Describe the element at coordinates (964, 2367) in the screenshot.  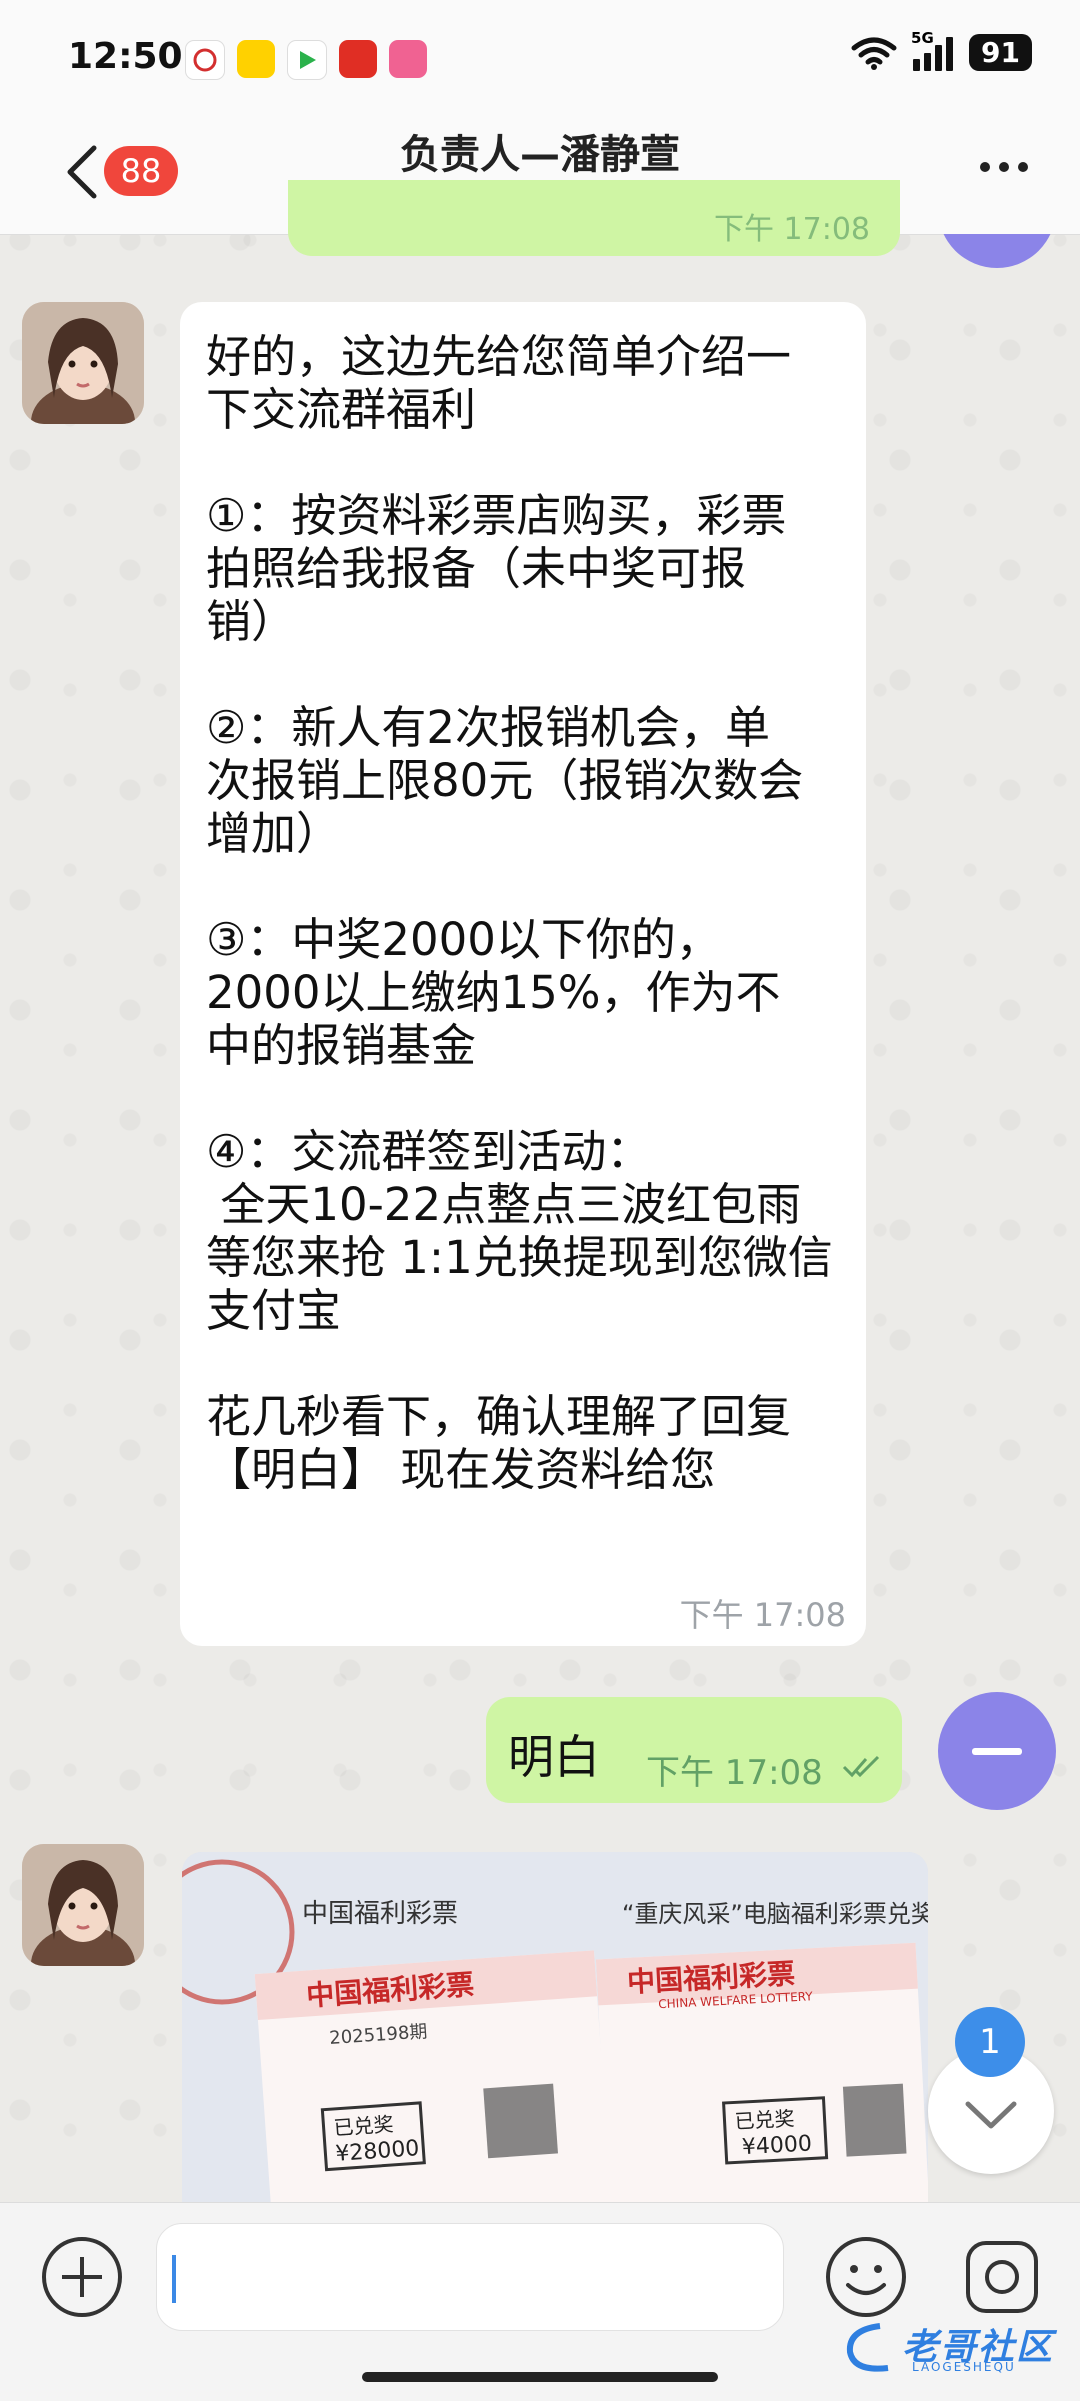
I see `watermark-subtext: LAOGESHEQU` at that location.